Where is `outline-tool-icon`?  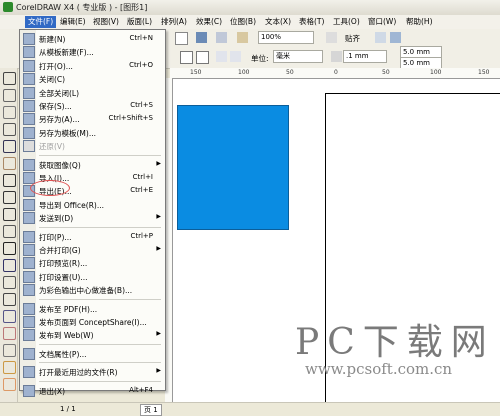
outline-tool-icon is located at coordinates (9, 350).